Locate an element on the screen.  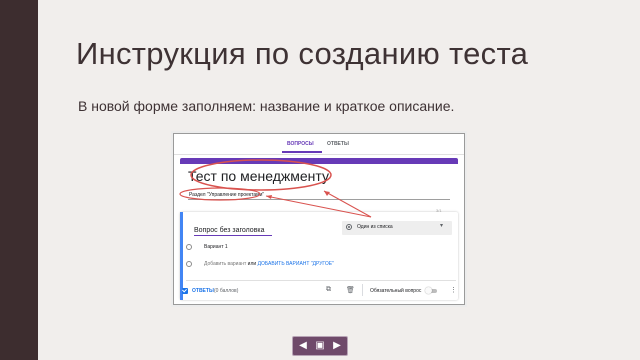
option-1-radio is located at coordinates (189, 247).